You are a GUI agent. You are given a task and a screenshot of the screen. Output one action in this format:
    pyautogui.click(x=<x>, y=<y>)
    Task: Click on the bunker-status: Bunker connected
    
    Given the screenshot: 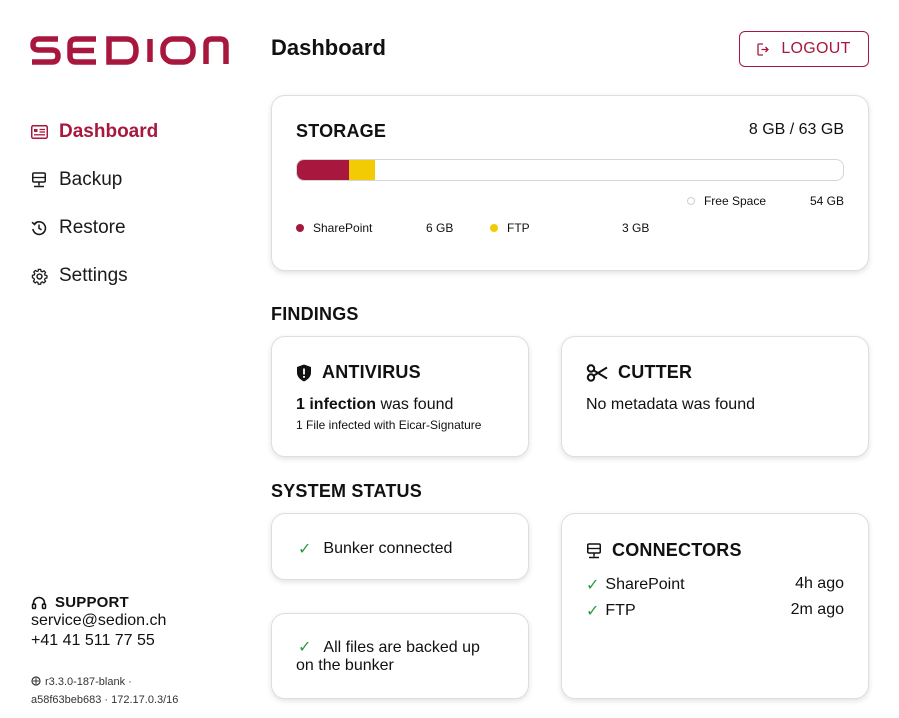 What is the action you would take?
    pyautogui.click(x=388, y=548)
    